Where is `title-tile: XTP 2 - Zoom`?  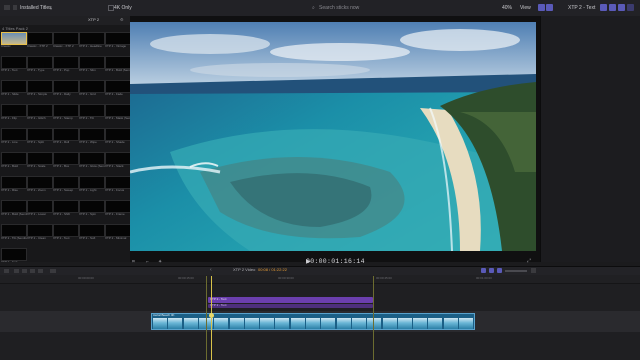 title-tile: XTP 2 - Zoom is located at coordinates (40, 186).